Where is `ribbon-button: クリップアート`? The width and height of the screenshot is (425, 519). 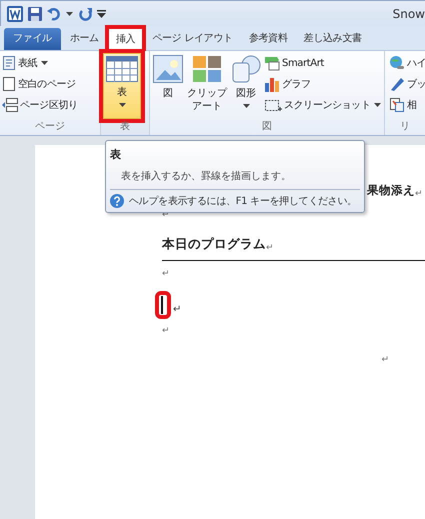
ribbon-button: クリップアート is located at coordinates (207, 86).